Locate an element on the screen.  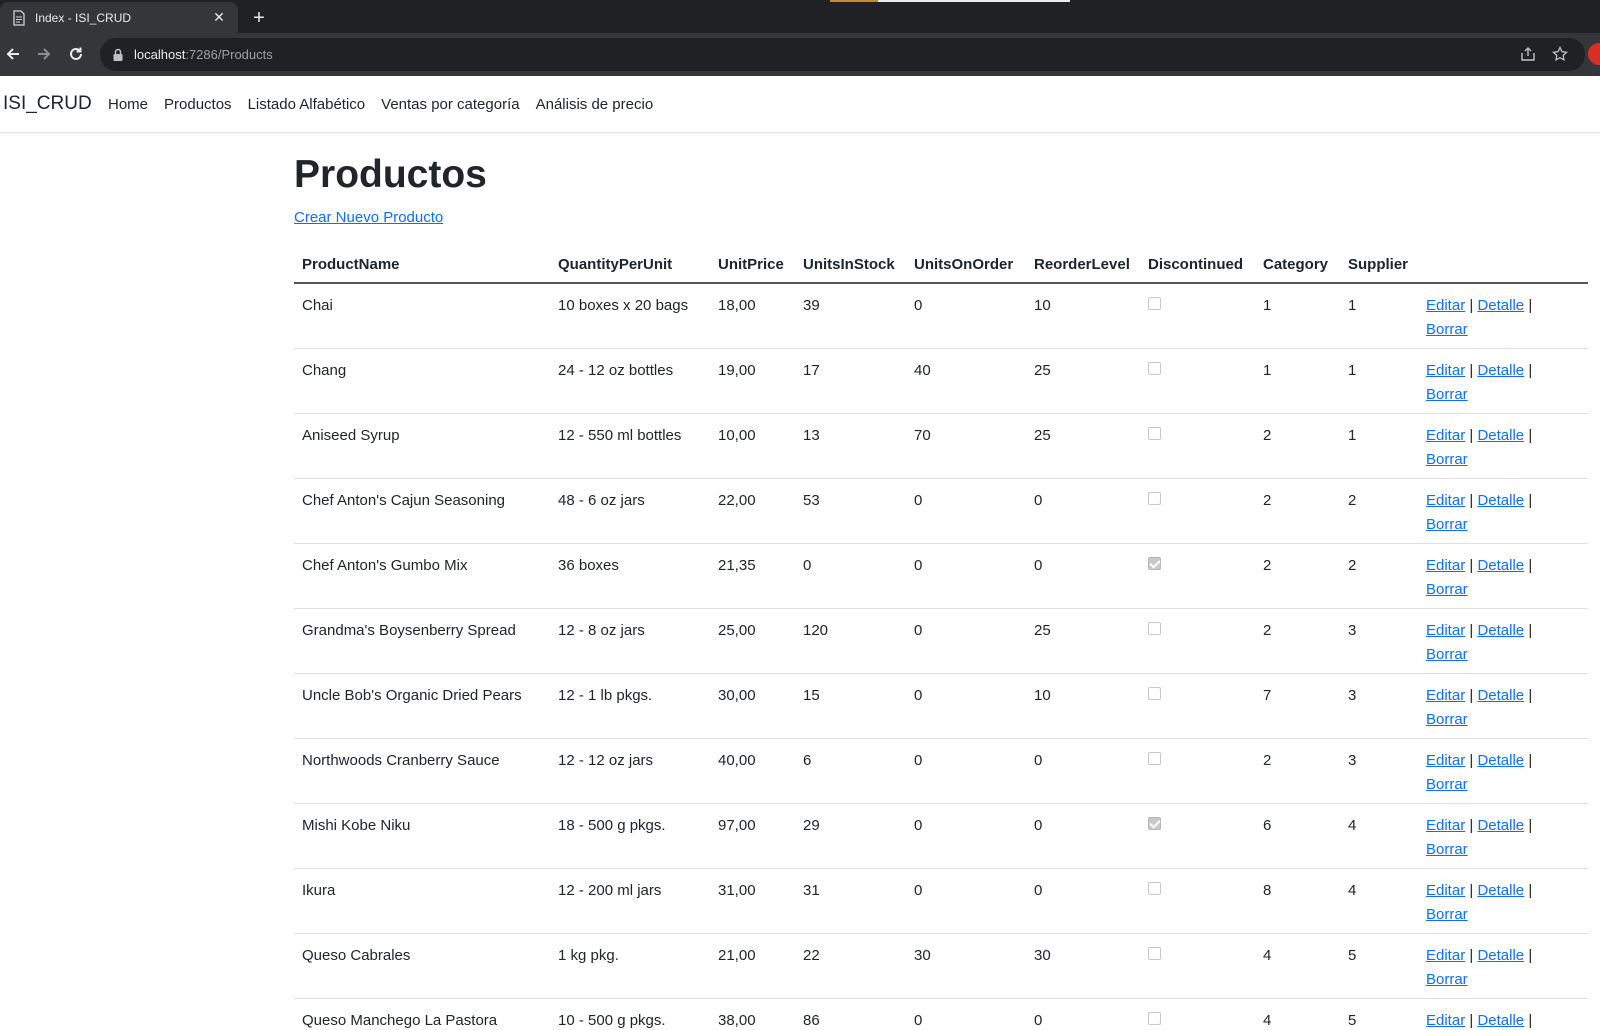
create-product-link: Crear Nuevo Producto is located at coordinates (368, 217).